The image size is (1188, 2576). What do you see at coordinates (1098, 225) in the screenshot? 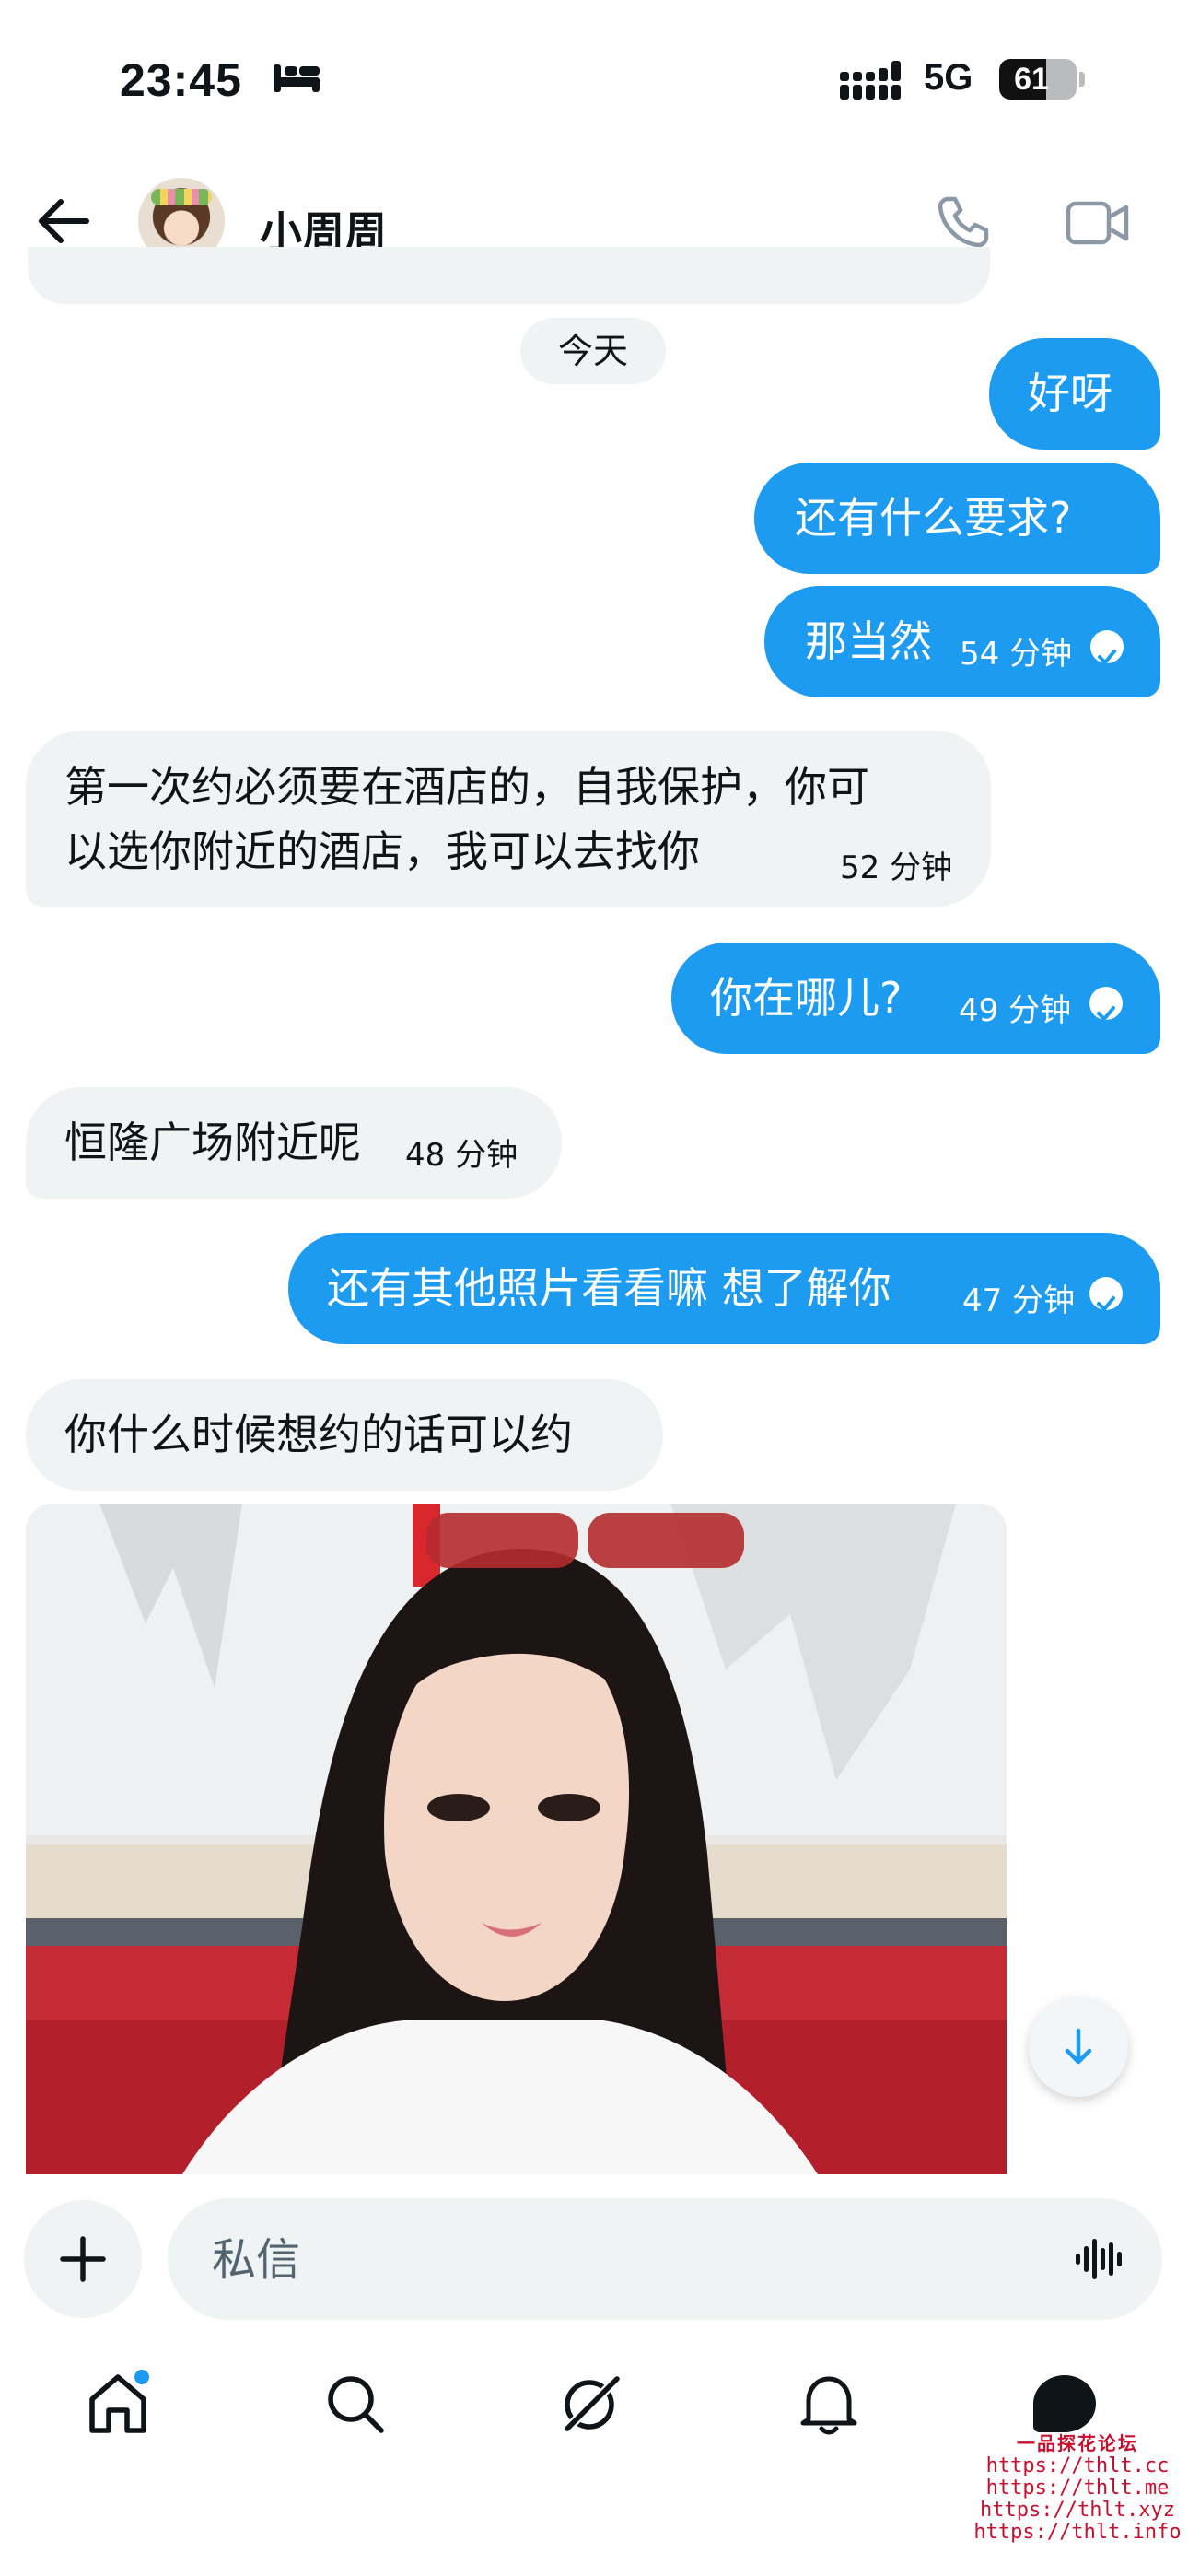
I see `video-camera-icon` at bounding box center [1098, 225].